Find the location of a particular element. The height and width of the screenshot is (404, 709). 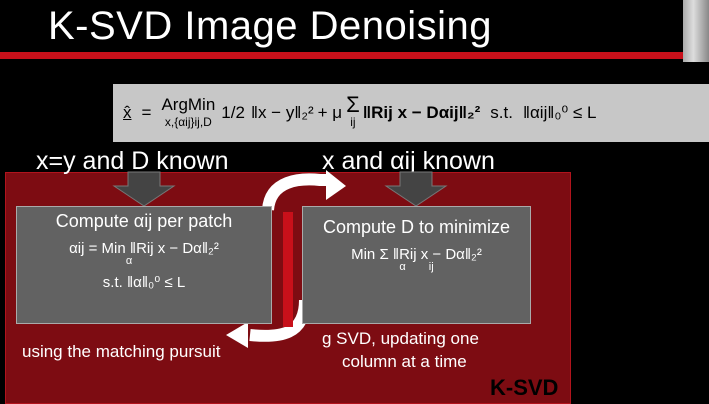

down-arrow-right is located at coordinates (416, 189).